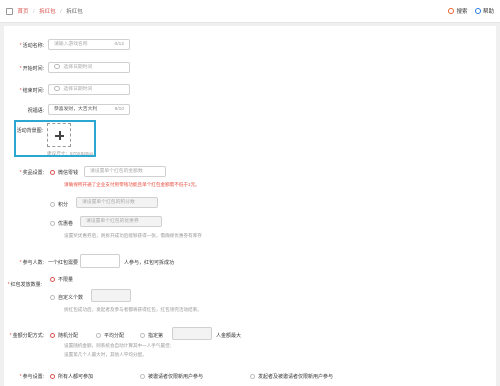 The height and width of the screenshot is (386, 500). I want to click on people-input, so click(100, 261).